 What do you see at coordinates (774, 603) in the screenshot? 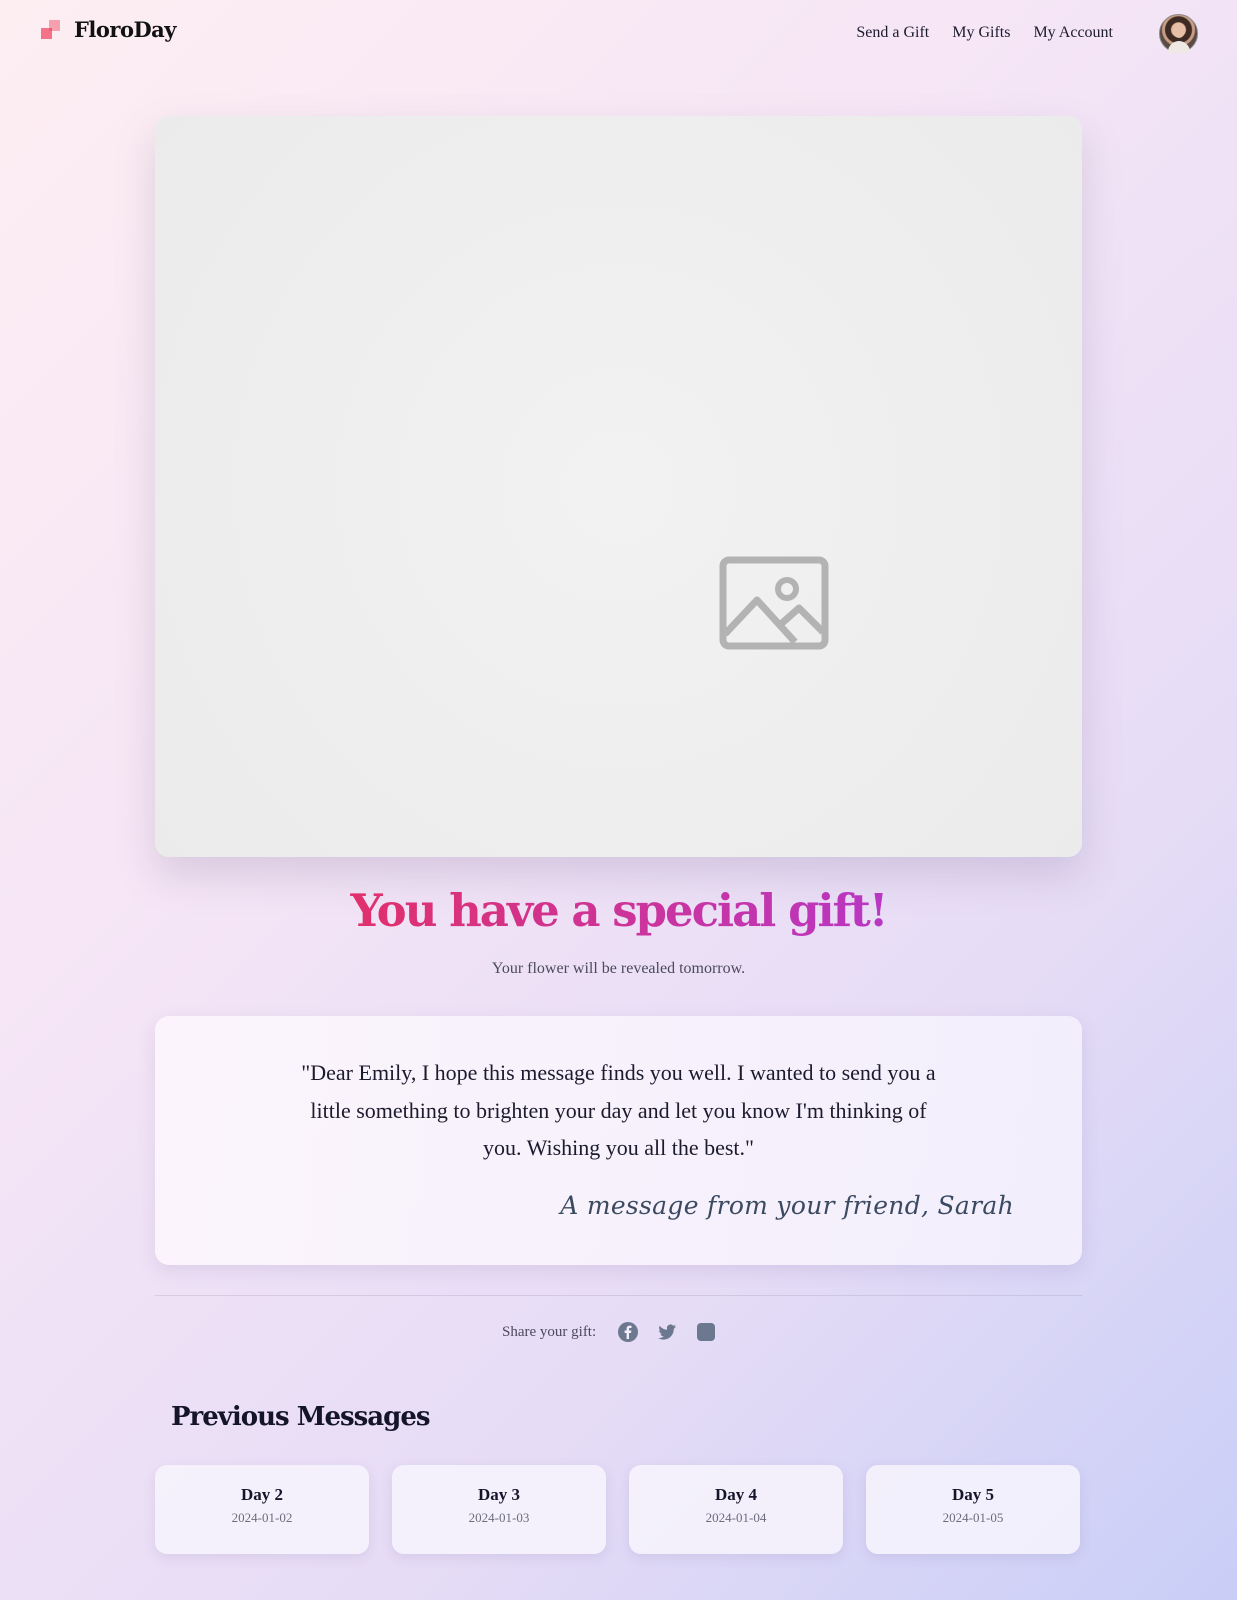
I see `image-placeholder-icon` at bounding box center [774, 603].